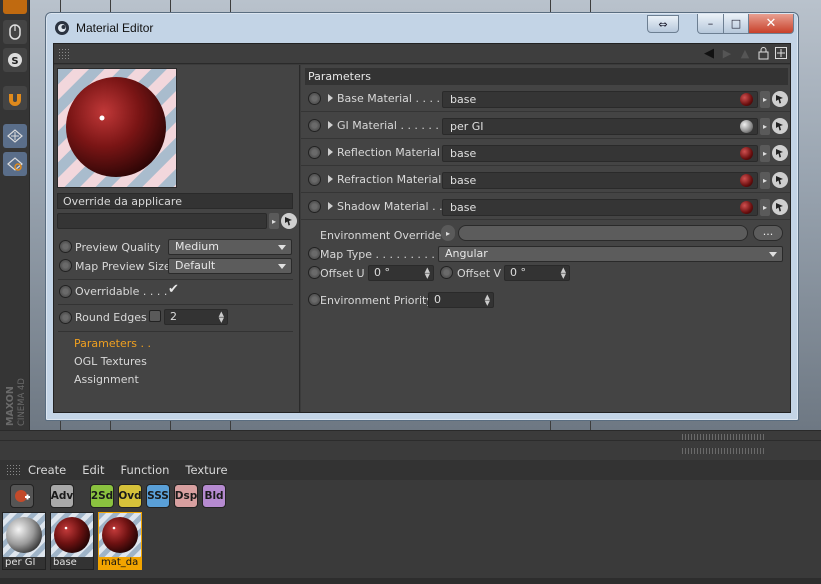 This screenshot has height=584, width=821. I want to click on material-name-field: Override da applicare, so click(175, 201).